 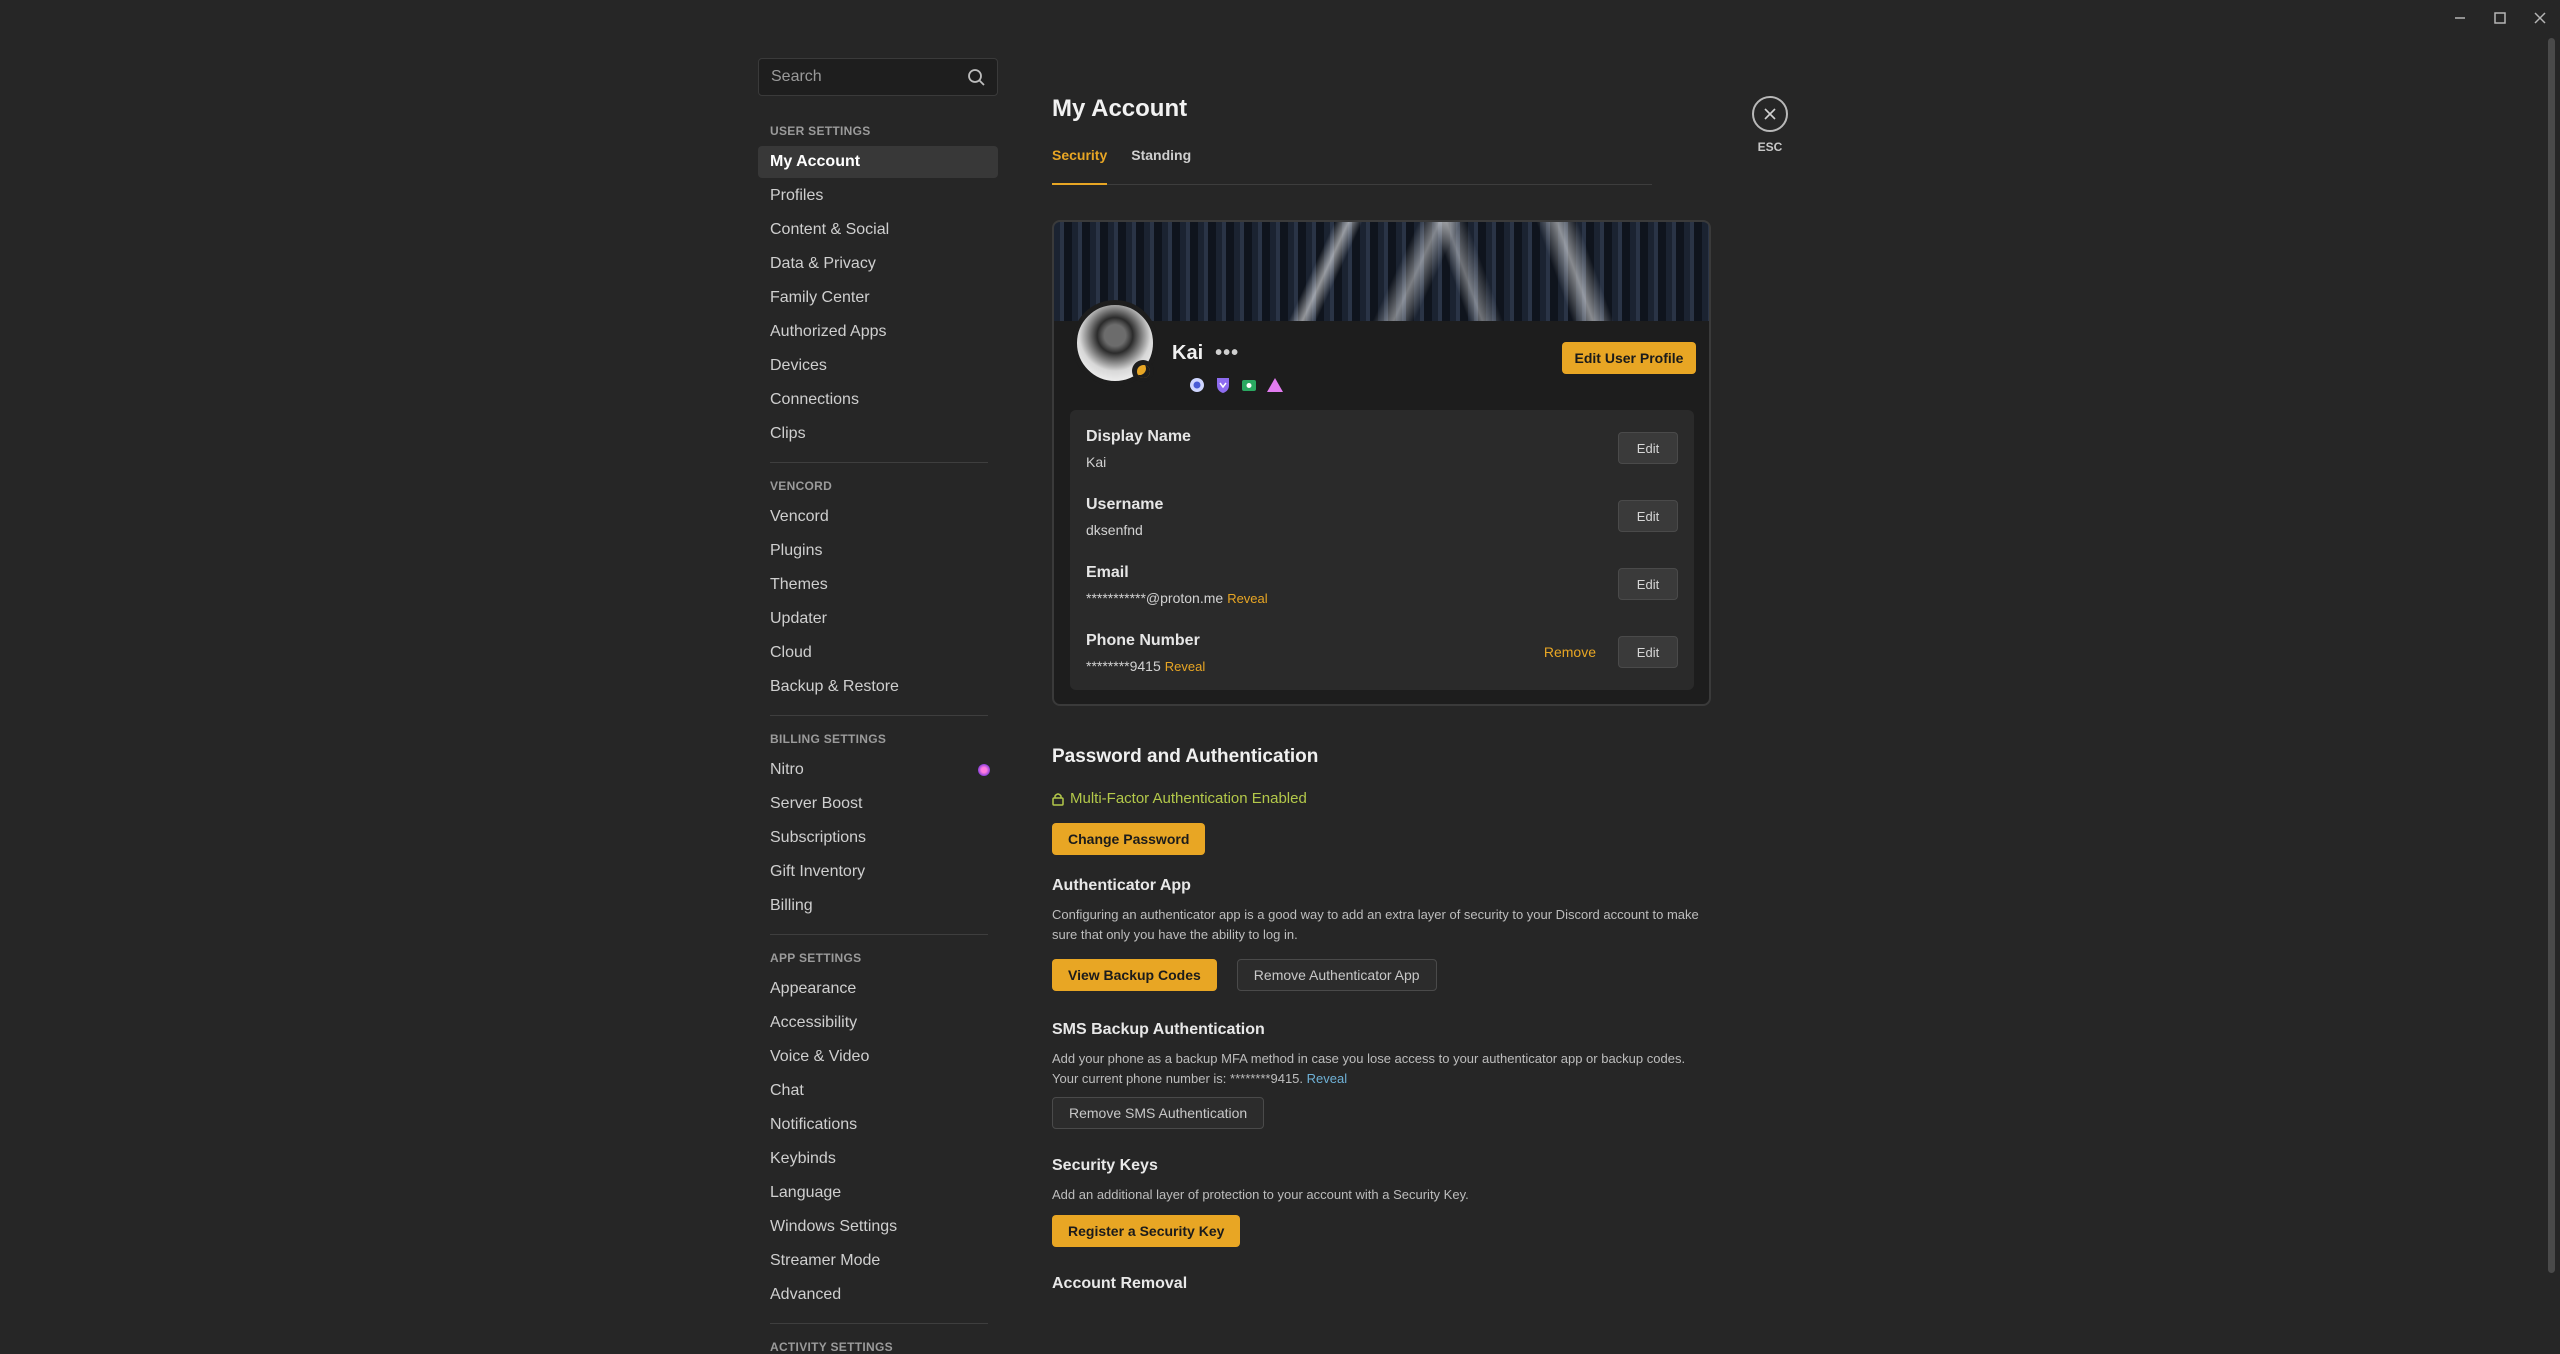 What do you see at coordinates (878, 517) in the screenshot?
I see `sidebar-item-vencord: Vencord` at bounding box center [878, 517].